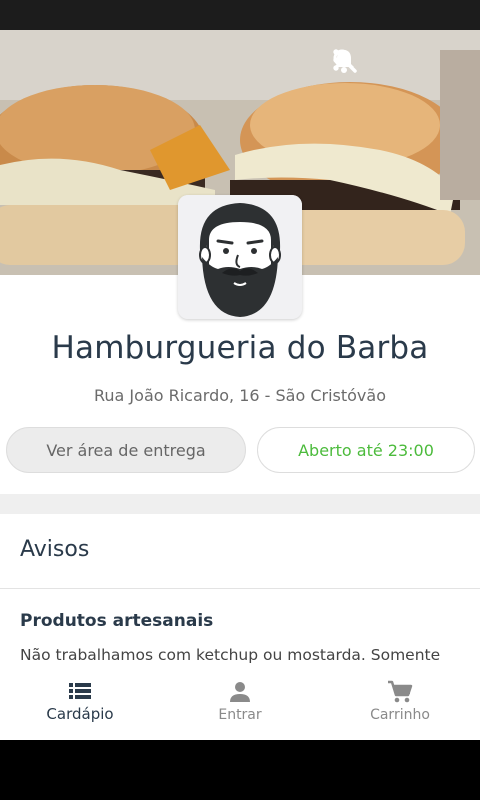  Describe the element at coordinates (373, 63) in the screenshot. I see `search-icon` at that location.